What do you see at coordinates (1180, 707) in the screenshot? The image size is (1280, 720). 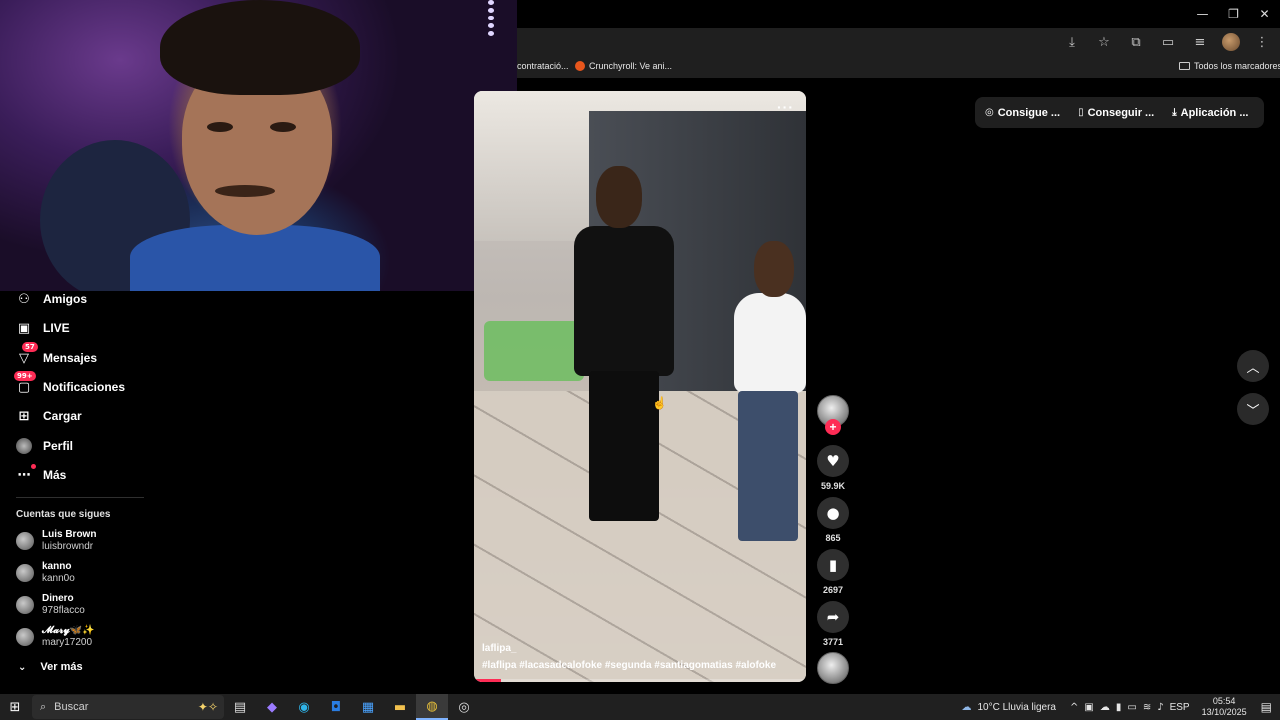 I see `language-indicator: ESP` at bounding box center [1180, 707].